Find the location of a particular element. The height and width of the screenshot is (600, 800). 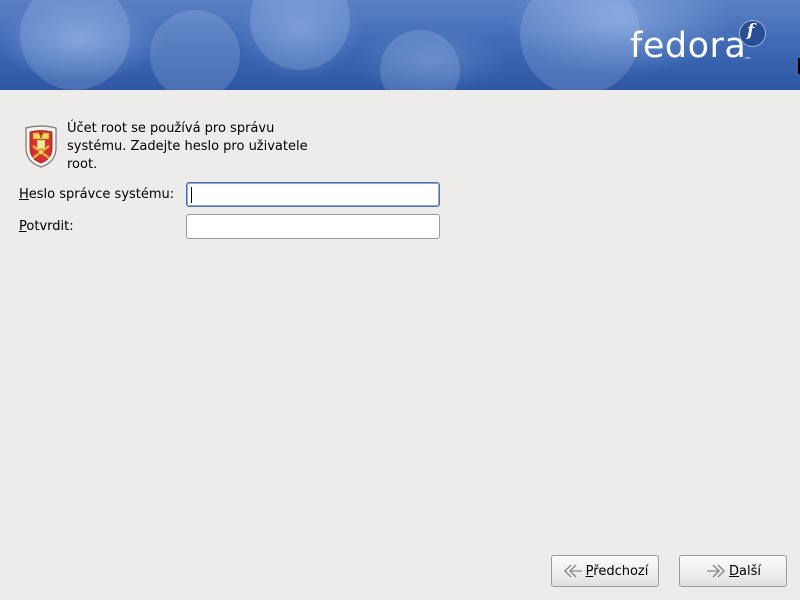

logo-wordmark: fedora is located at coordinates (688, 46).